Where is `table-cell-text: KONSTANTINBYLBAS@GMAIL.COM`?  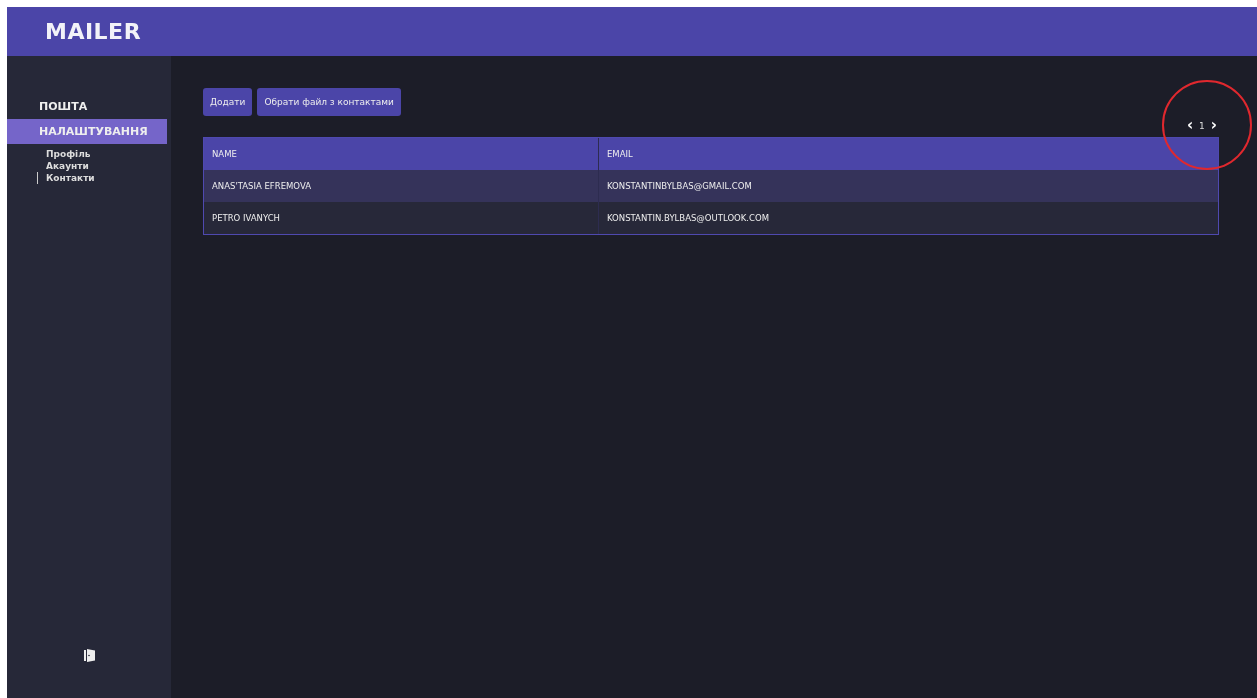
table-cell-text: KONSTANTINBYLBAS@GMAIL.COM is located at coordinates (679, 186).